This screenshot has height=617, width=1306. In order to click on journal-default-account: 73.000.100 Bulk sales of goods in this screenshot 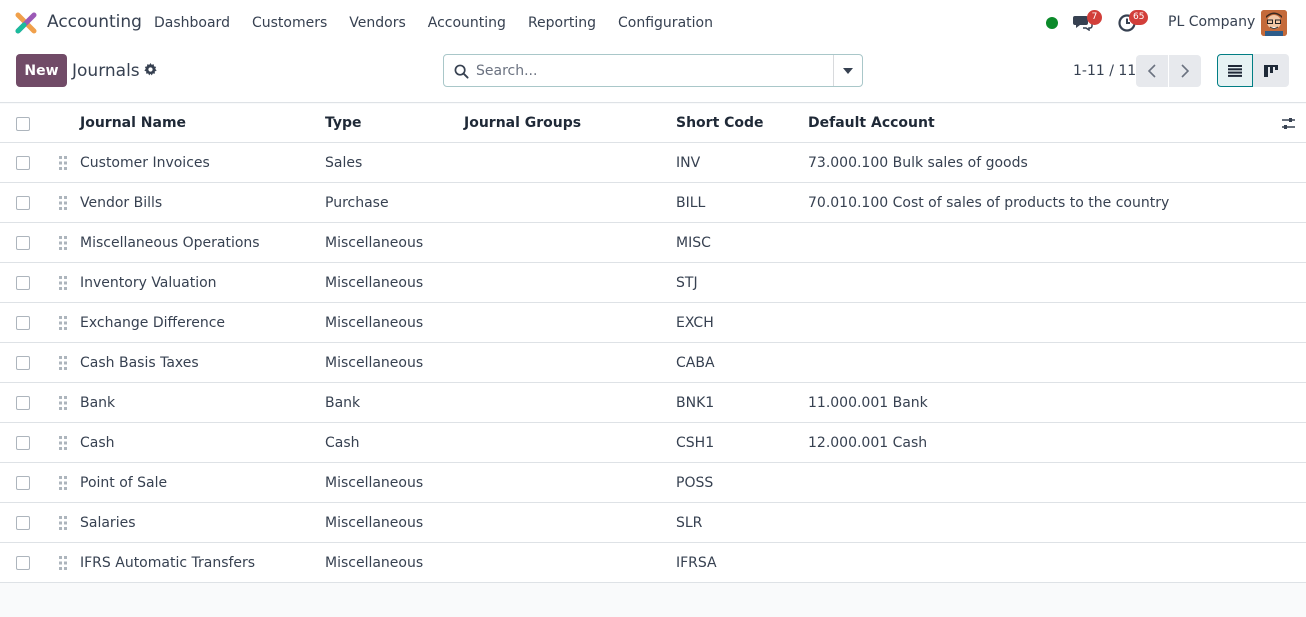, I will do `click(918, 162)`.